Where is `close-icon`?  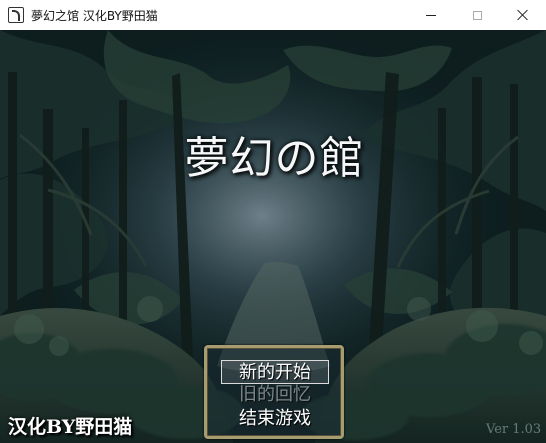 close-icon is located at coordinates (523, 15).